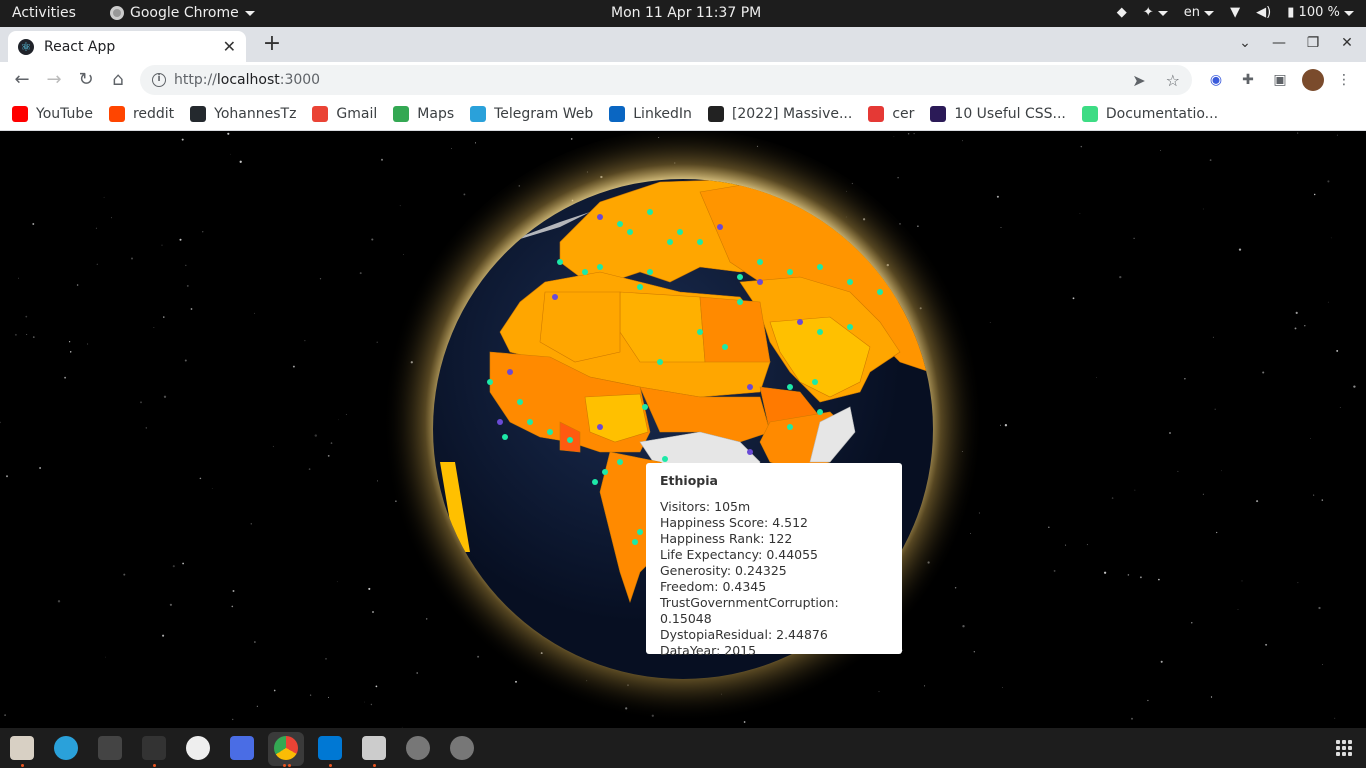 The image size is (1366, 768). I want to click on profile-avatar, so click(1313, 80).